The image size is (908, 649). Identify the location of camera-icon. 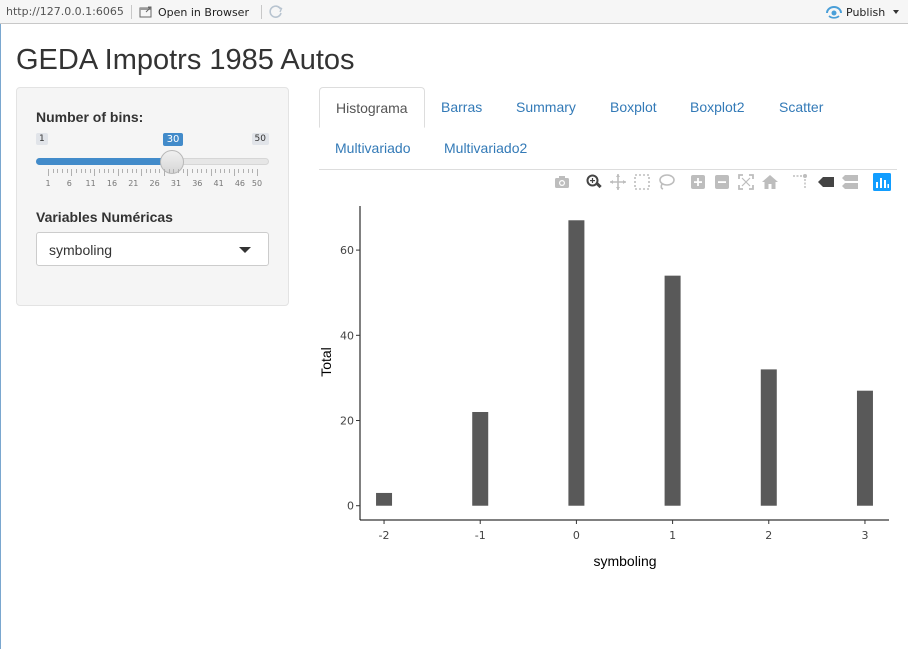
(562, 182).